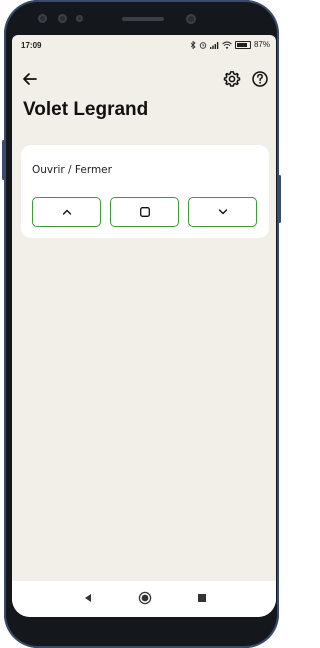  I want to click on chevron-up-icon, so click(66, 212).